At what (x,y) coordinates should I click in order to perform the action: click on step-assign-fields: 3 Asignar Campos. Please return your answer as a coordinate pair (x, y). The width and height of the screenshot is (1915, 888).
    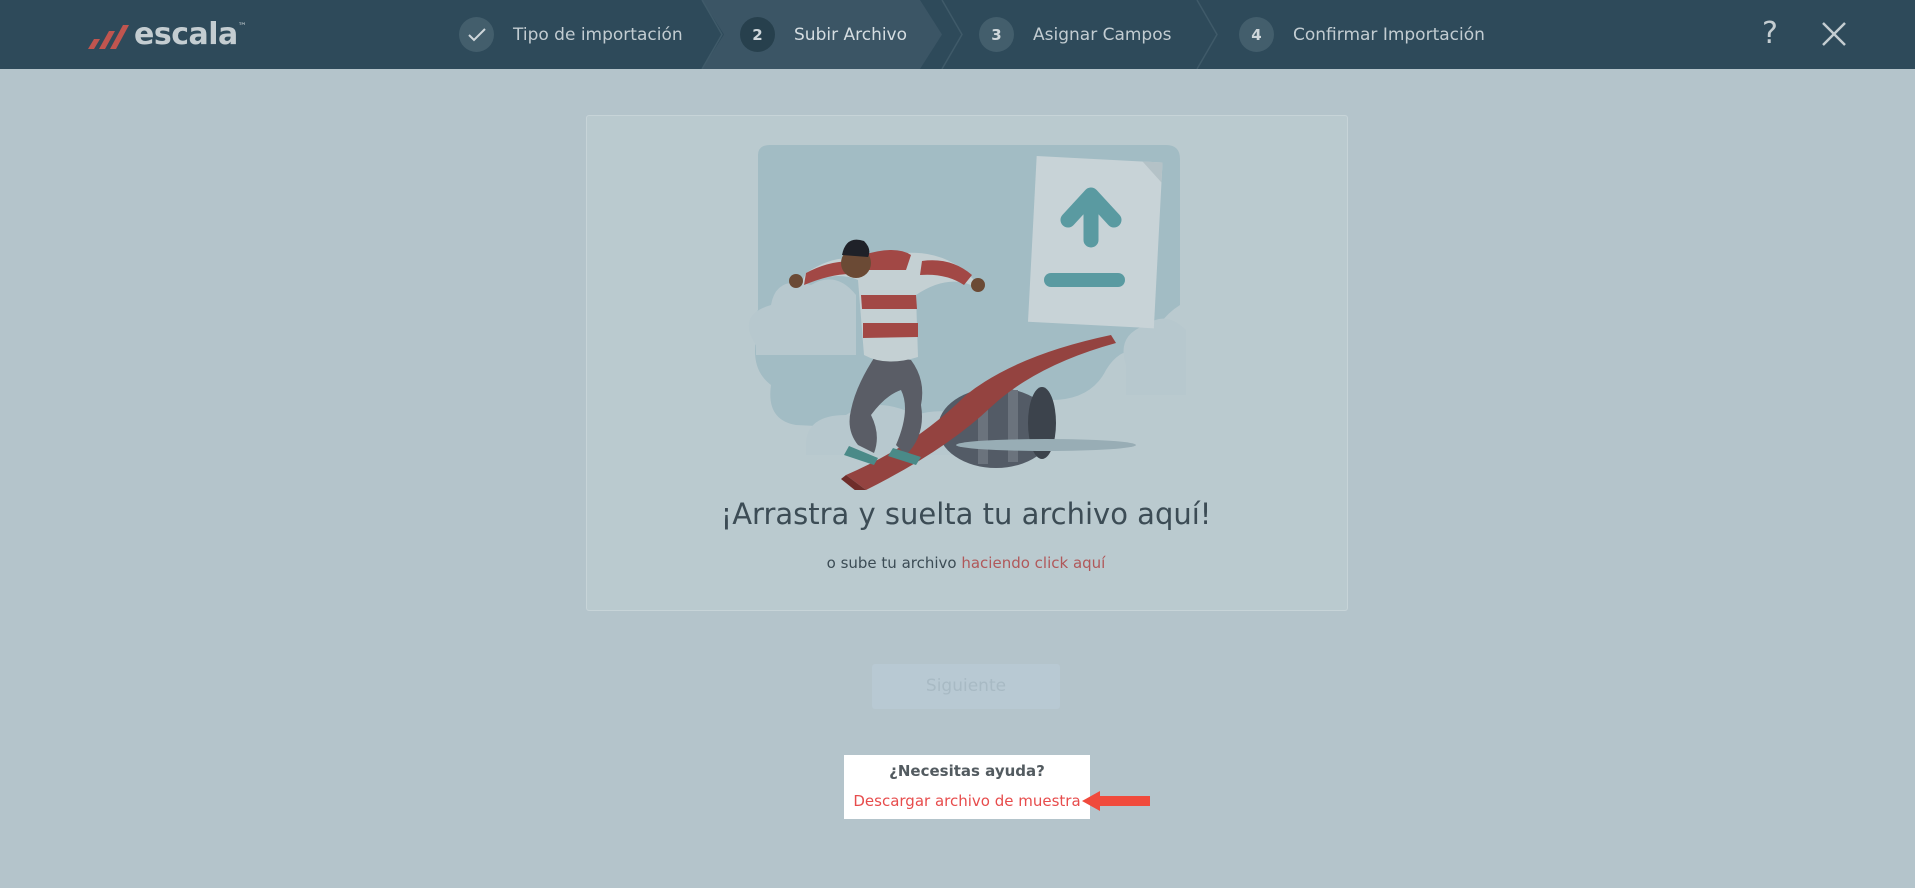
    Looking at the image, I should click on (1075, 34).